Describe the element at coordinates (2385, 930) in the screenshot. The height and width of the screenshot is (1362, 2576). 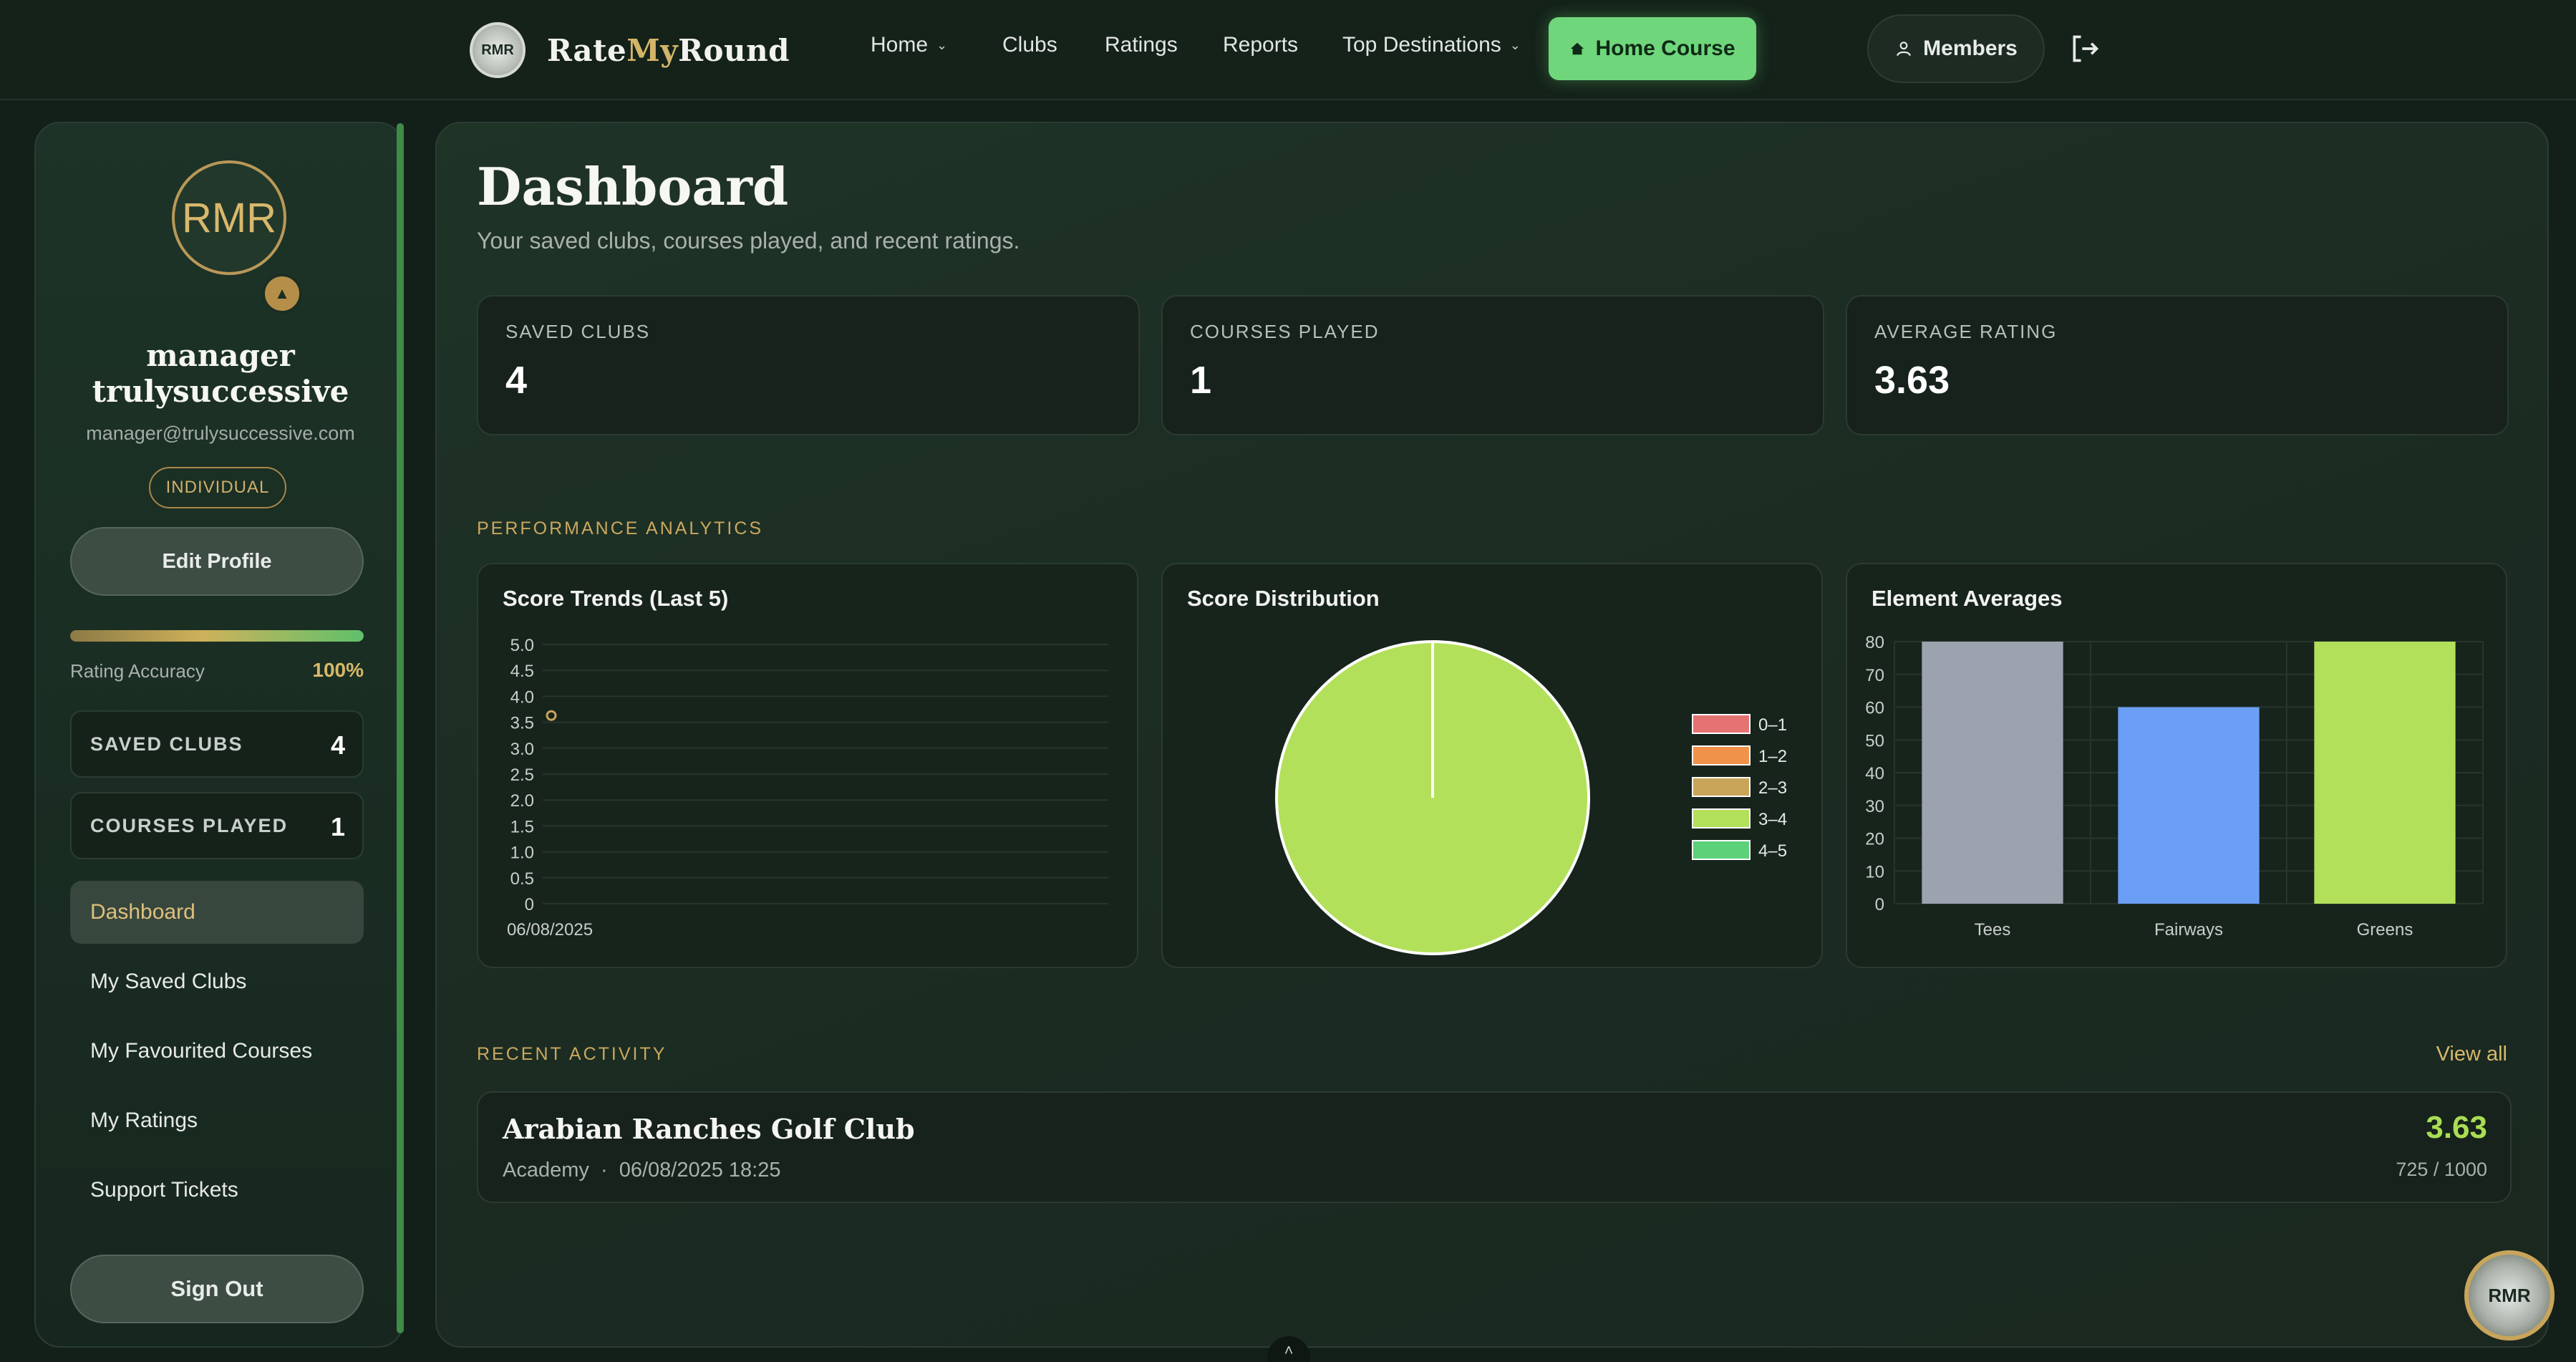
I see `x-tick-label: Greens` at that location.